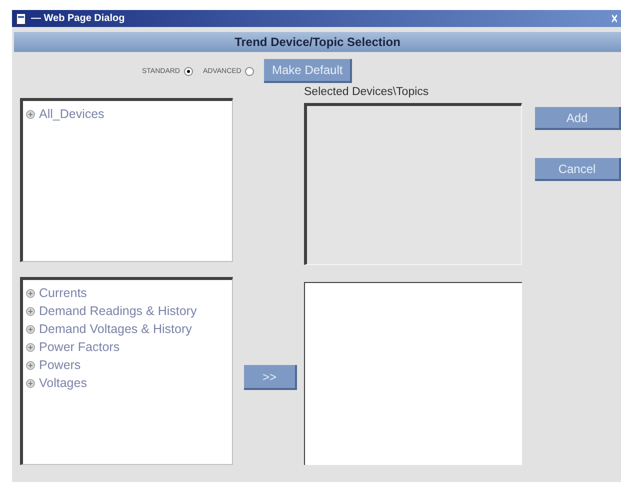 This screenshot has height=487, width=621. What do you see at coordinates (71, 114) in the screenshot?
I see `tree-item: All_Devices` at bounding box center [71, 114].